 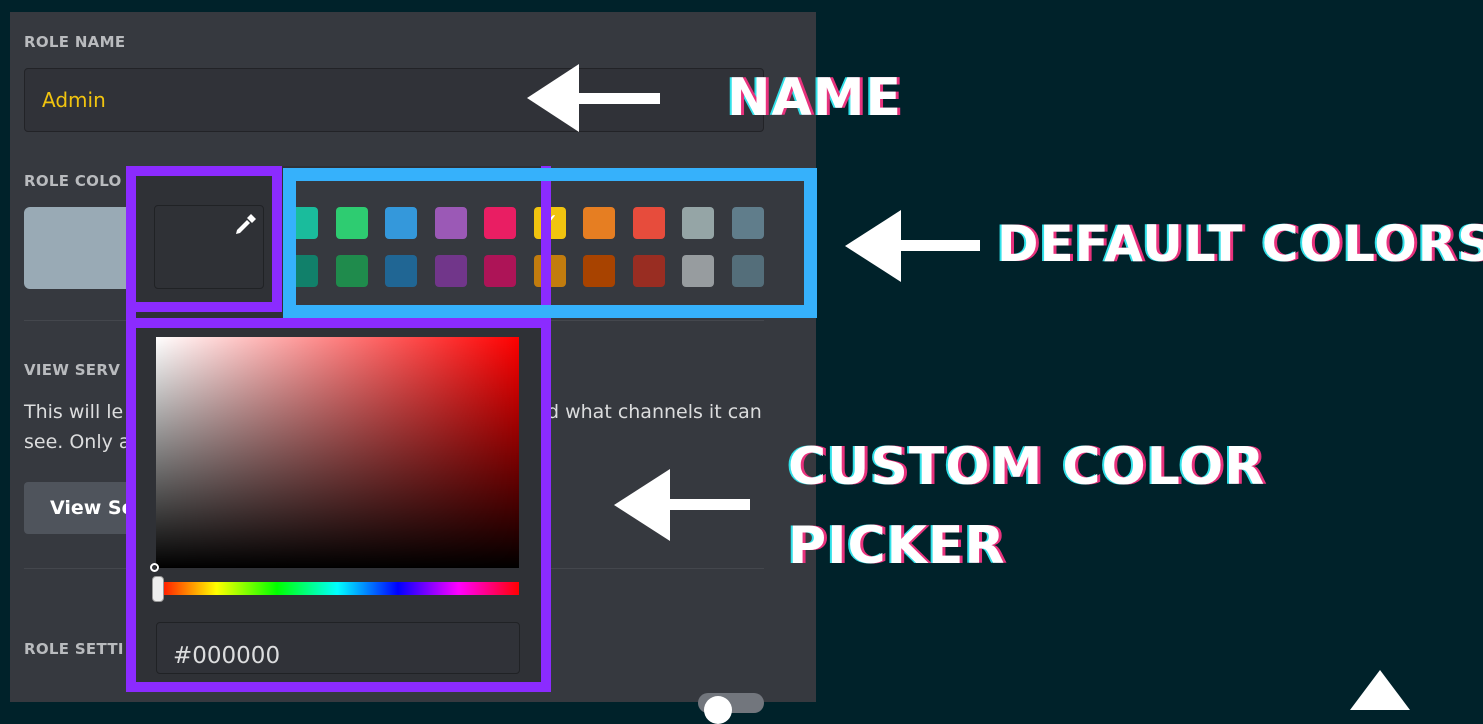 I want to click on default-colors-highlight, so click(x=550, y=243).